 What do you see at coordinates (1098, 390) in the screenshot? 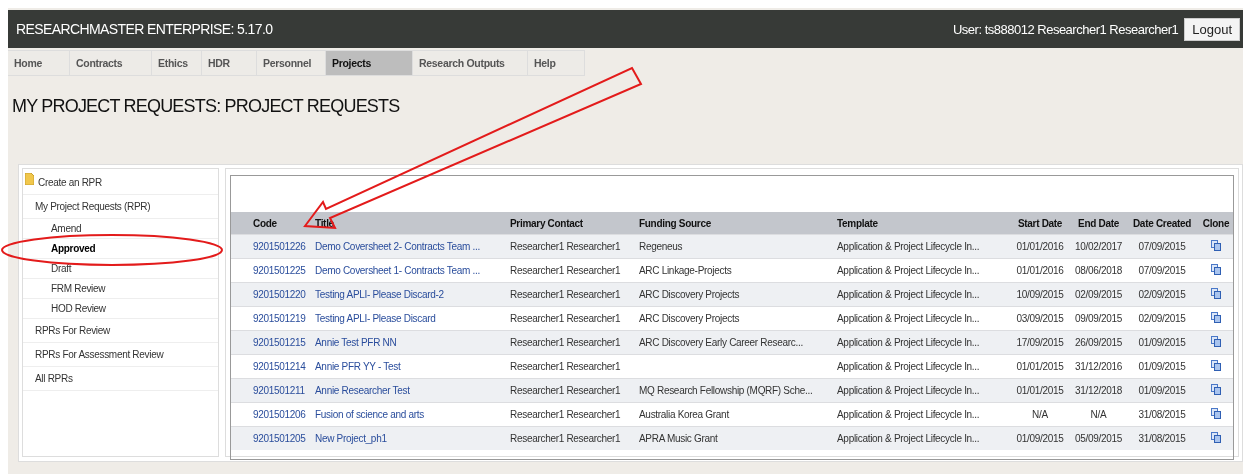
I see `table-cell: 31/12/2018` at bounding box center [1098, 390].